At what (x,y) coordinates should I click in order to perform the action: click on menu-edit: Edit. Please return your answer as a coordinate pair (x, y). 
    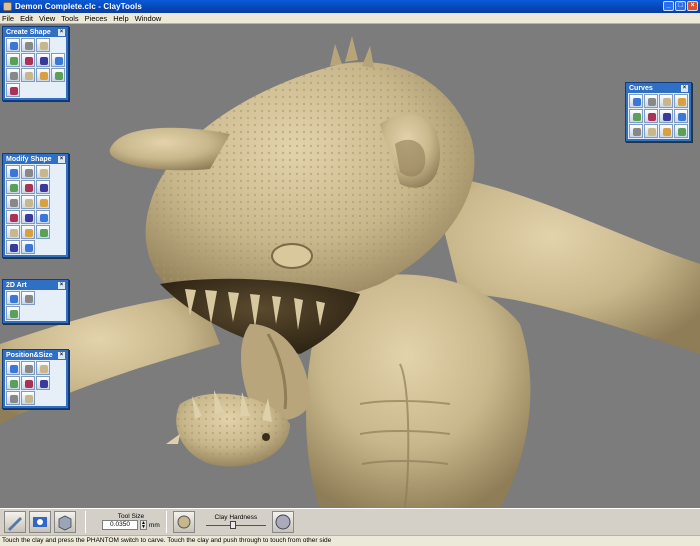
    Looking at the image, I should click on (26, 18).